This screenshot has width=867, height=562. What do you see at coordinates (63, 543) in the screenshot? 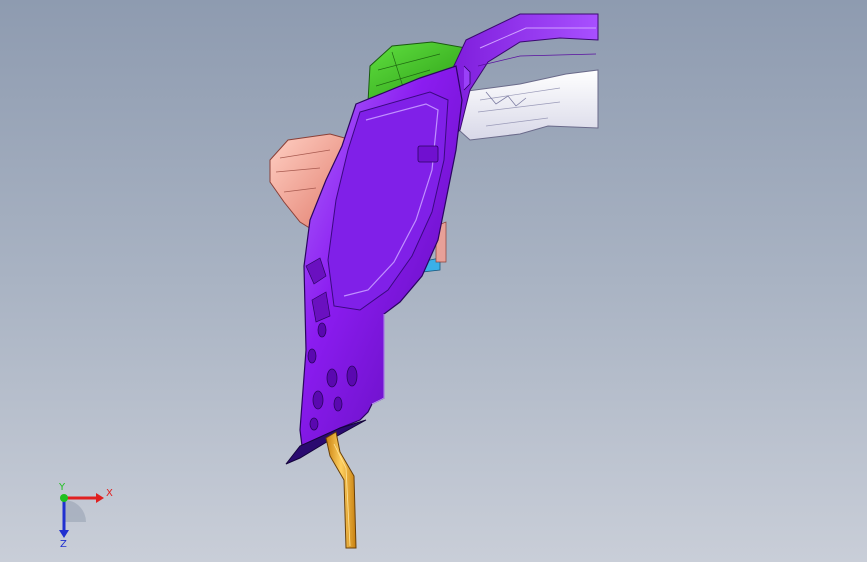
I see `z-axis-label: Z` at bounding box center [63, 543].